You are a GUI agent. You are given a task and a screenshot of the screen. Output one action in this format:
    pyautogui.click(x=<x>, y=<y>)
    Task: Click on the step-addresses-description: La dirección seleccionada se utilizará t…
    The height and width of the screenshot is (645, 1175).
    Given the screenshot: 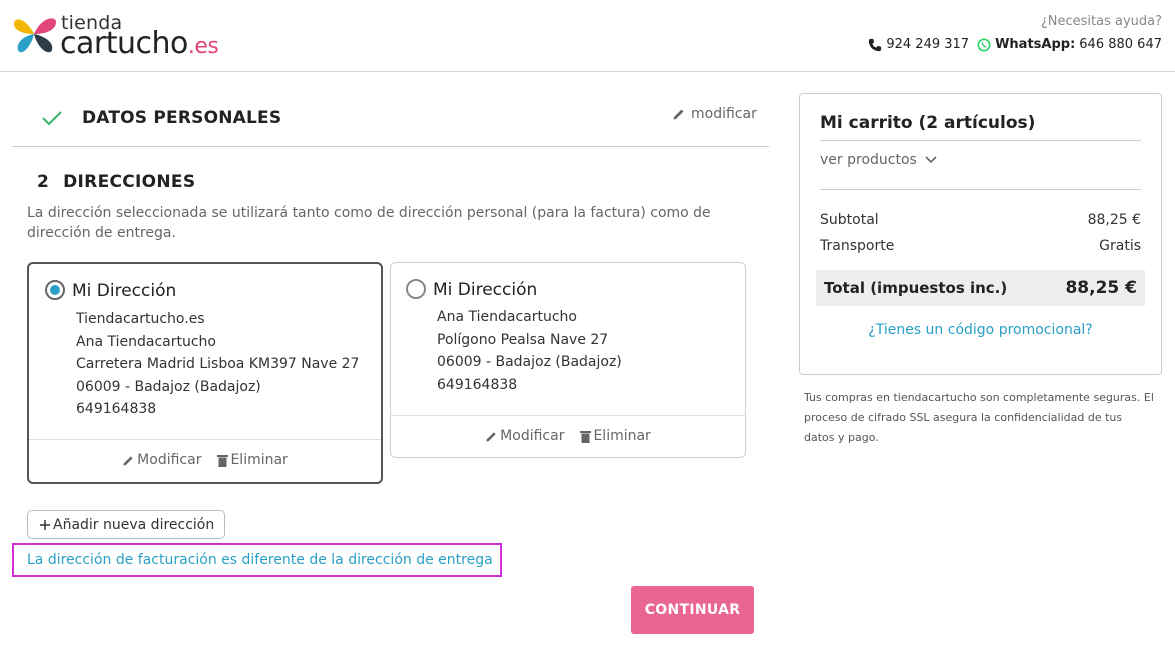 What is the action you would take?
    pyautogui.click(x=369, y=223)
    